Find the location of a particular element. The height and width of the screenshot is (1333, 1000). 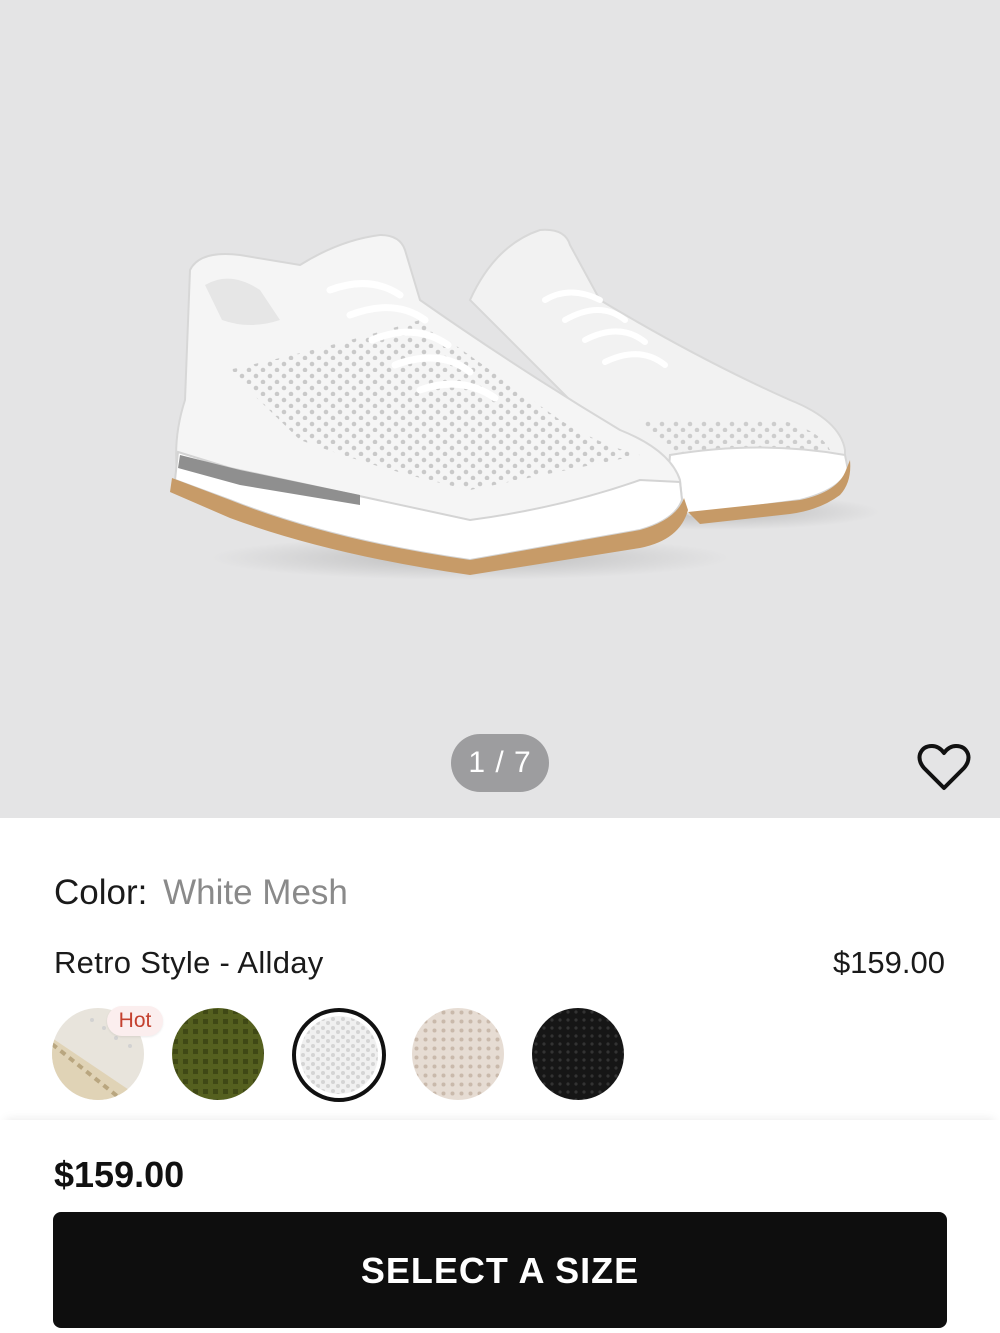

select-size-button: SELECT A SIZE is located at coordinates (500, 1270).